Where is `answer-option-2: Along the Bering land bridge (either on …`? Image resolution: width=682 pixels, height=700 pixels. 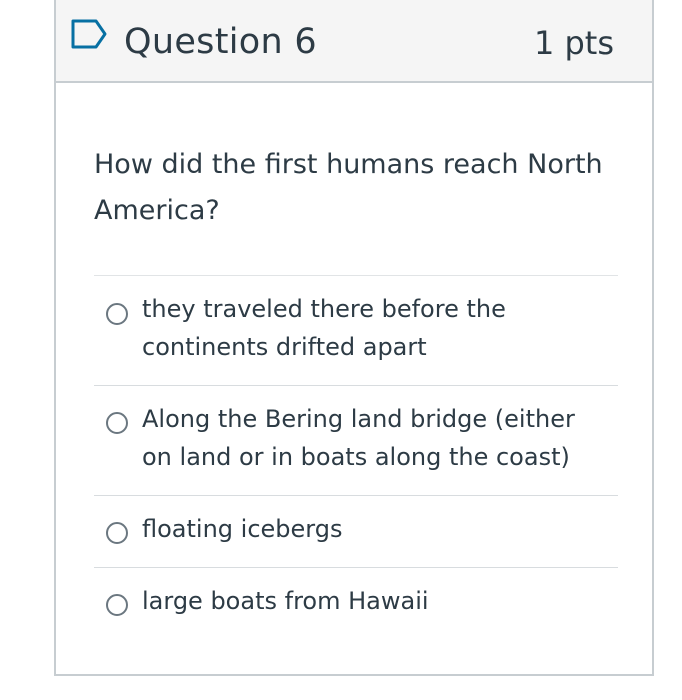 answer-option-2: Along the Bering land bridge (either on … is located at coordinates (356, 441).